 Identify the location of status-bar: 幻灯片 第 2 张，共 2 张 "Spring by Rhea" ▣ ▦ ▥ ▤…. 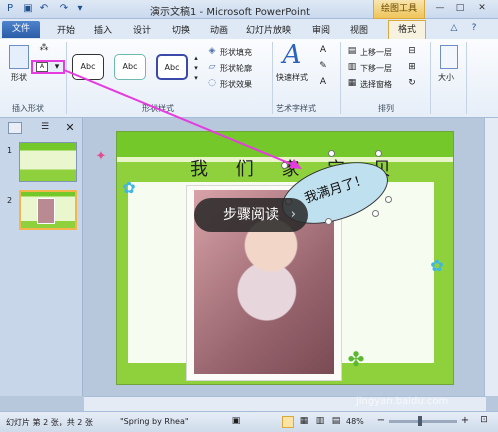
(249, 421).